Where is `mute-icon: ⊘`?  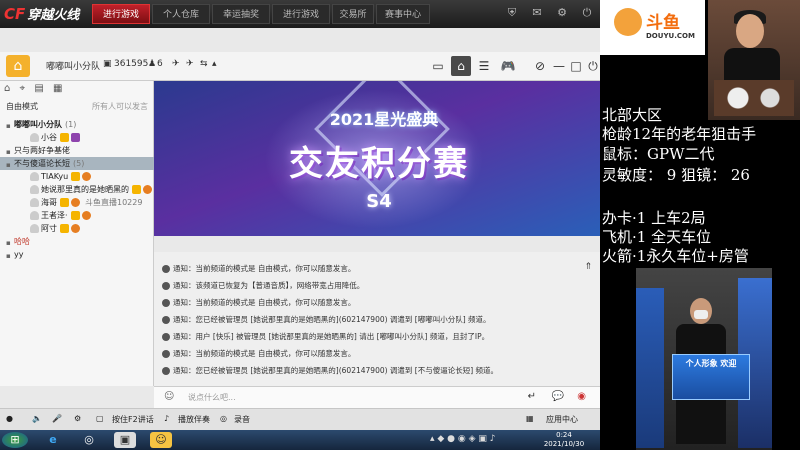
mute-icon: ⊘ is located at coordinates (540, 66).